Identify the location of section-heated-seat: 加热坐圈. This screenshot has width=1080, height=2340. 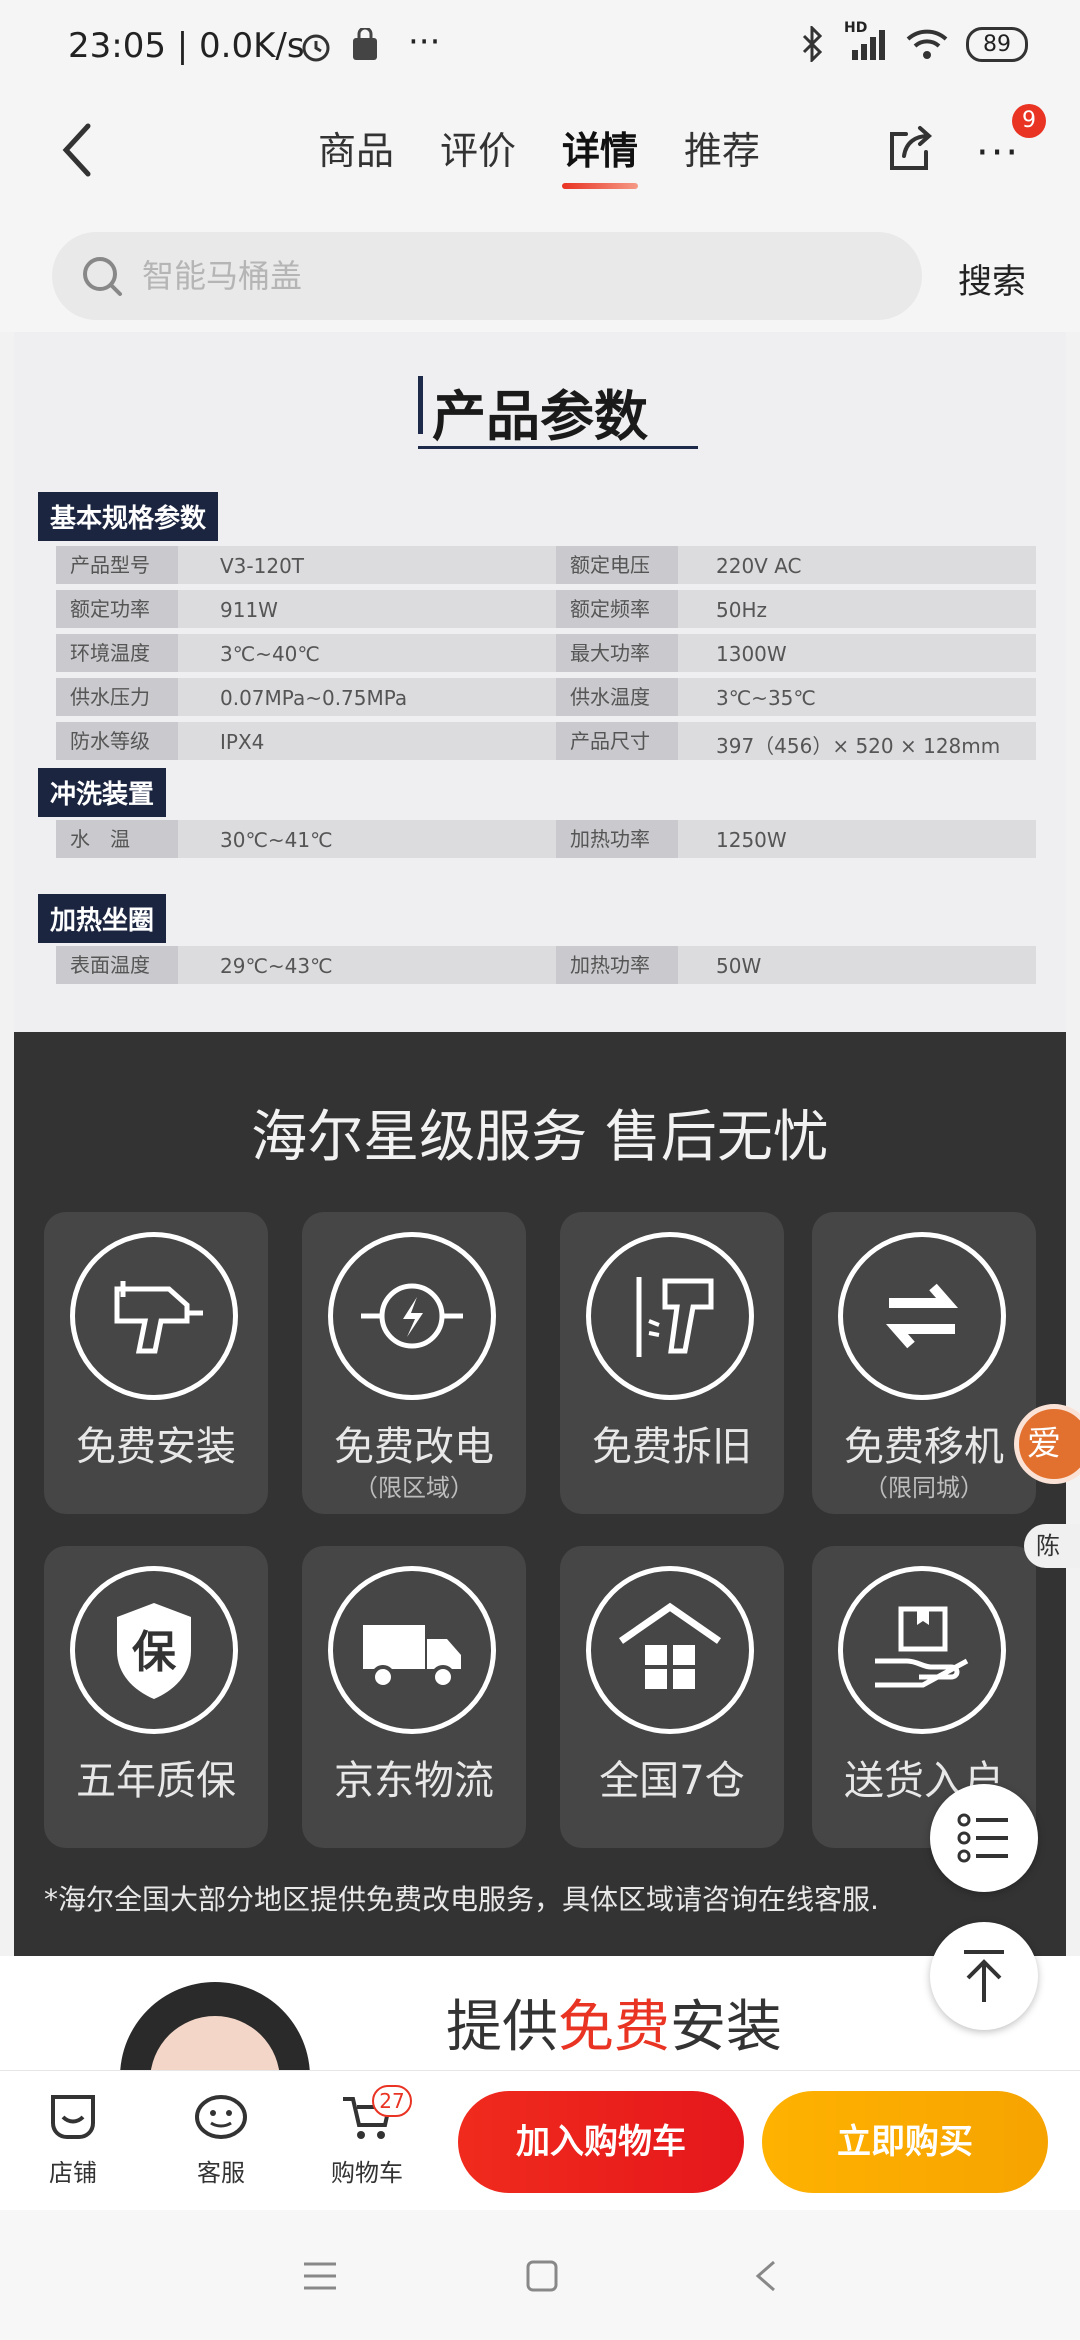
(102, 918).